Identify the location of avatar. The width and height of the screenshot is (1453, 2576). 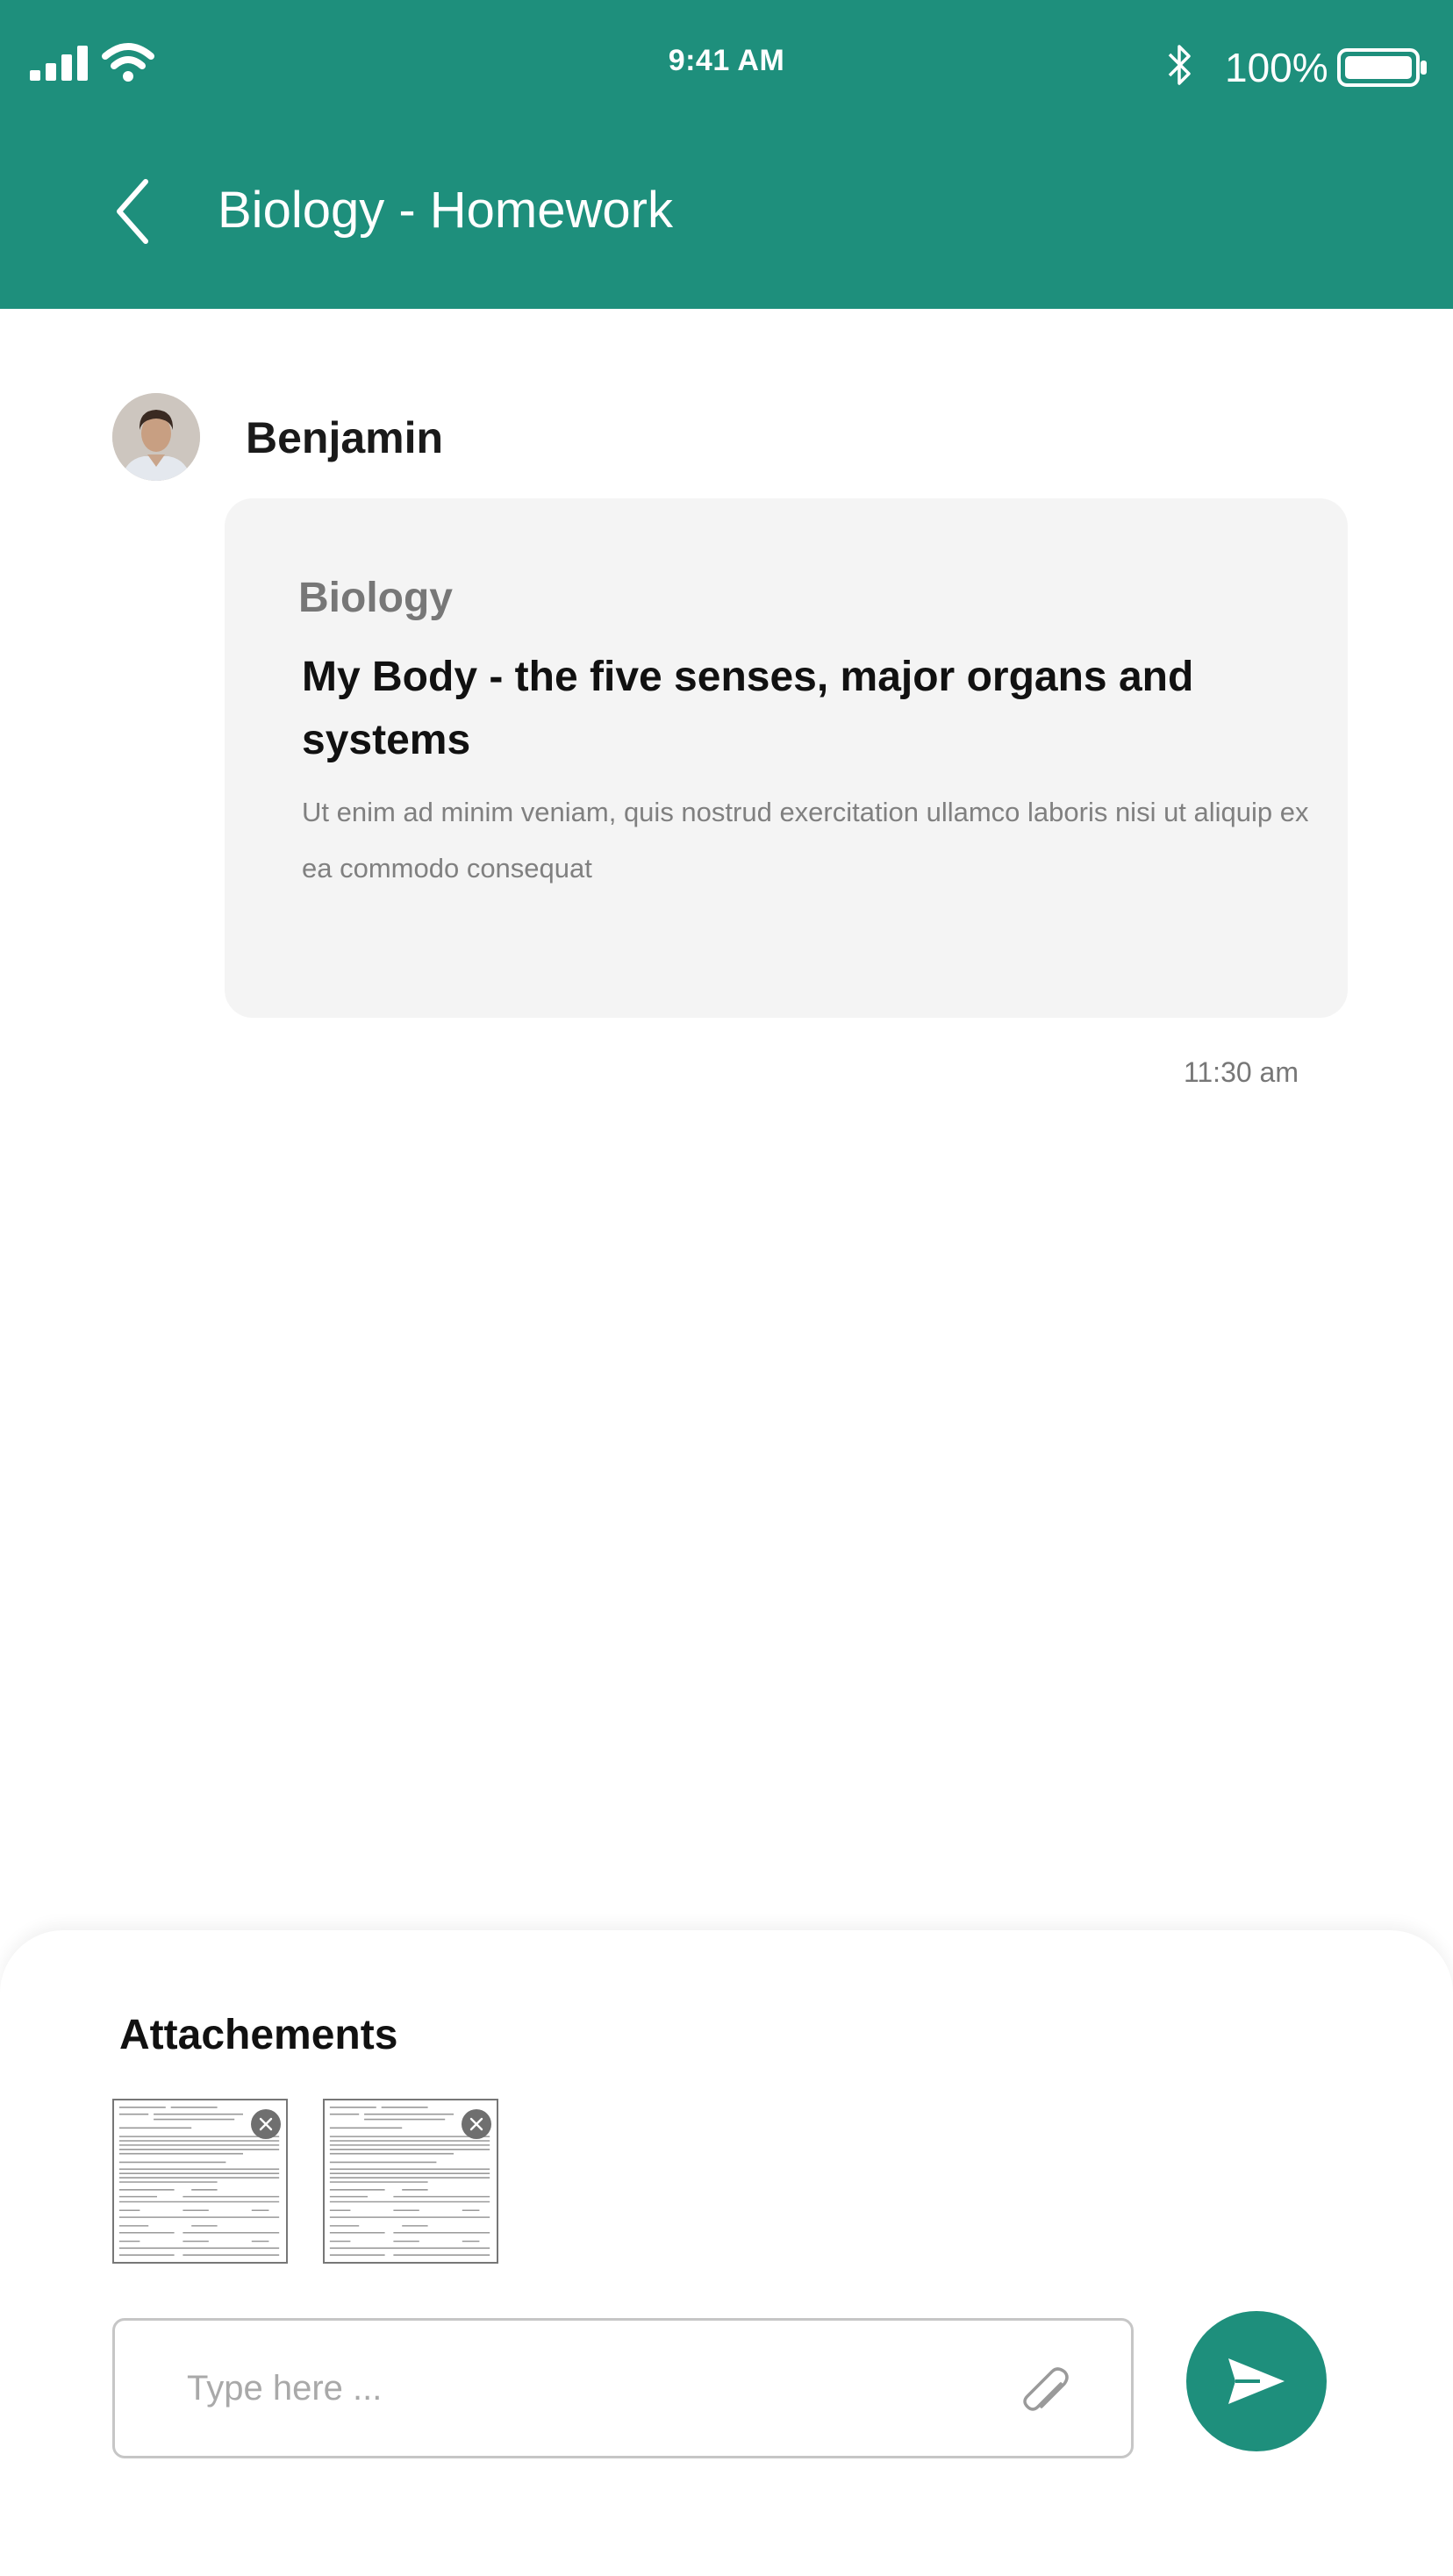
(156, 437).